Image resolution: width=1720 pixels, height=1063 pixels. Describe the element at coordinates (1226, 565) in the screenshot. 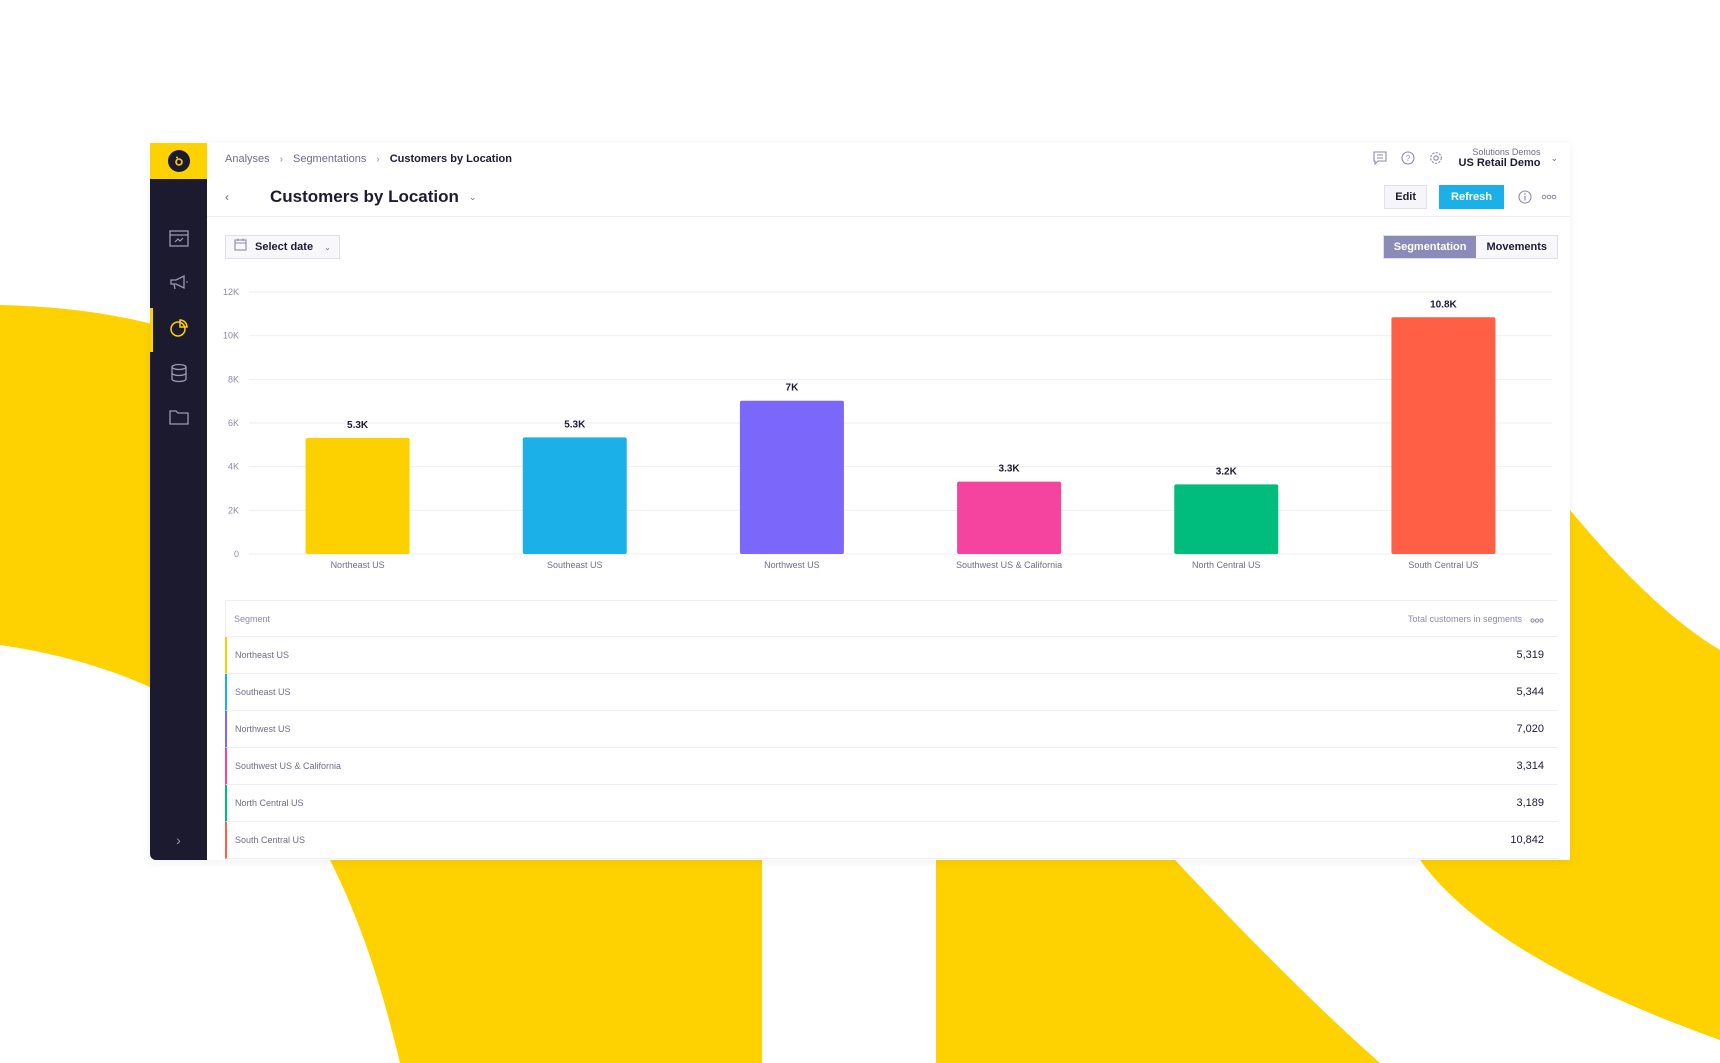

I see `x-tick-label: North Central US` at that location.